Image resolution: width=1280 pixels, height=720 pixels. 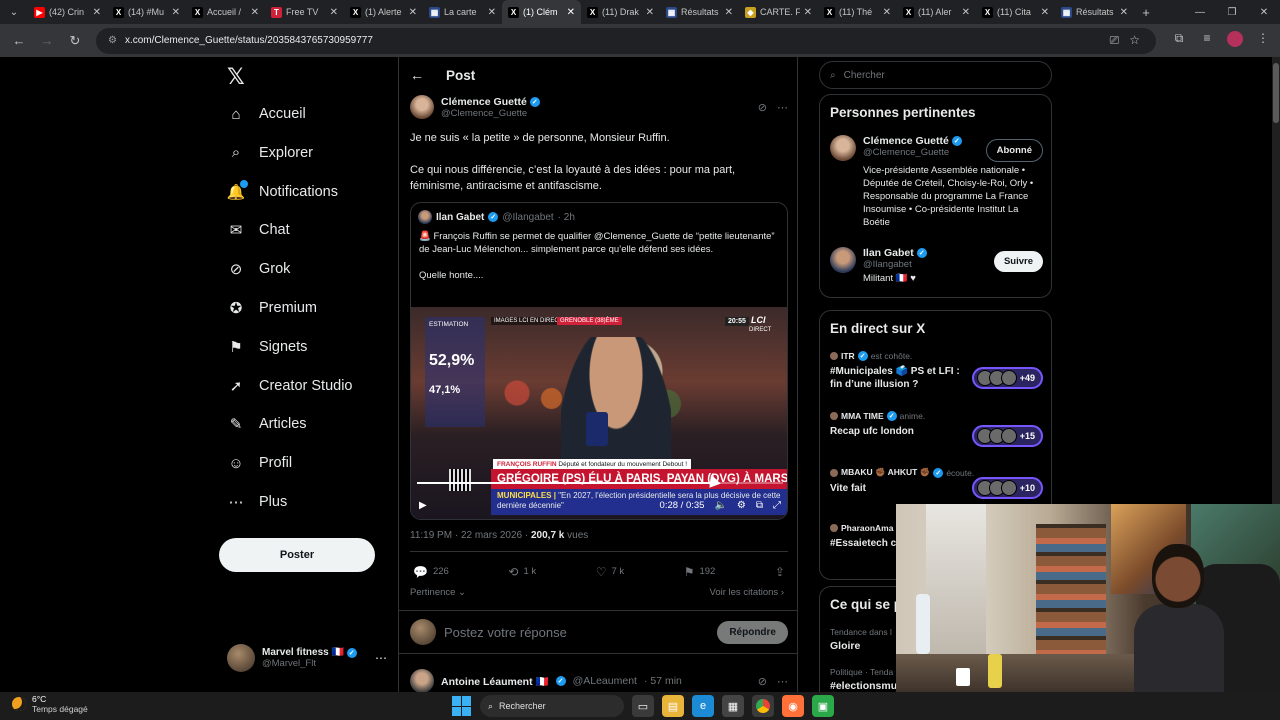 I want to click on volume-icon: 🔈, so click(x=720, y=505).